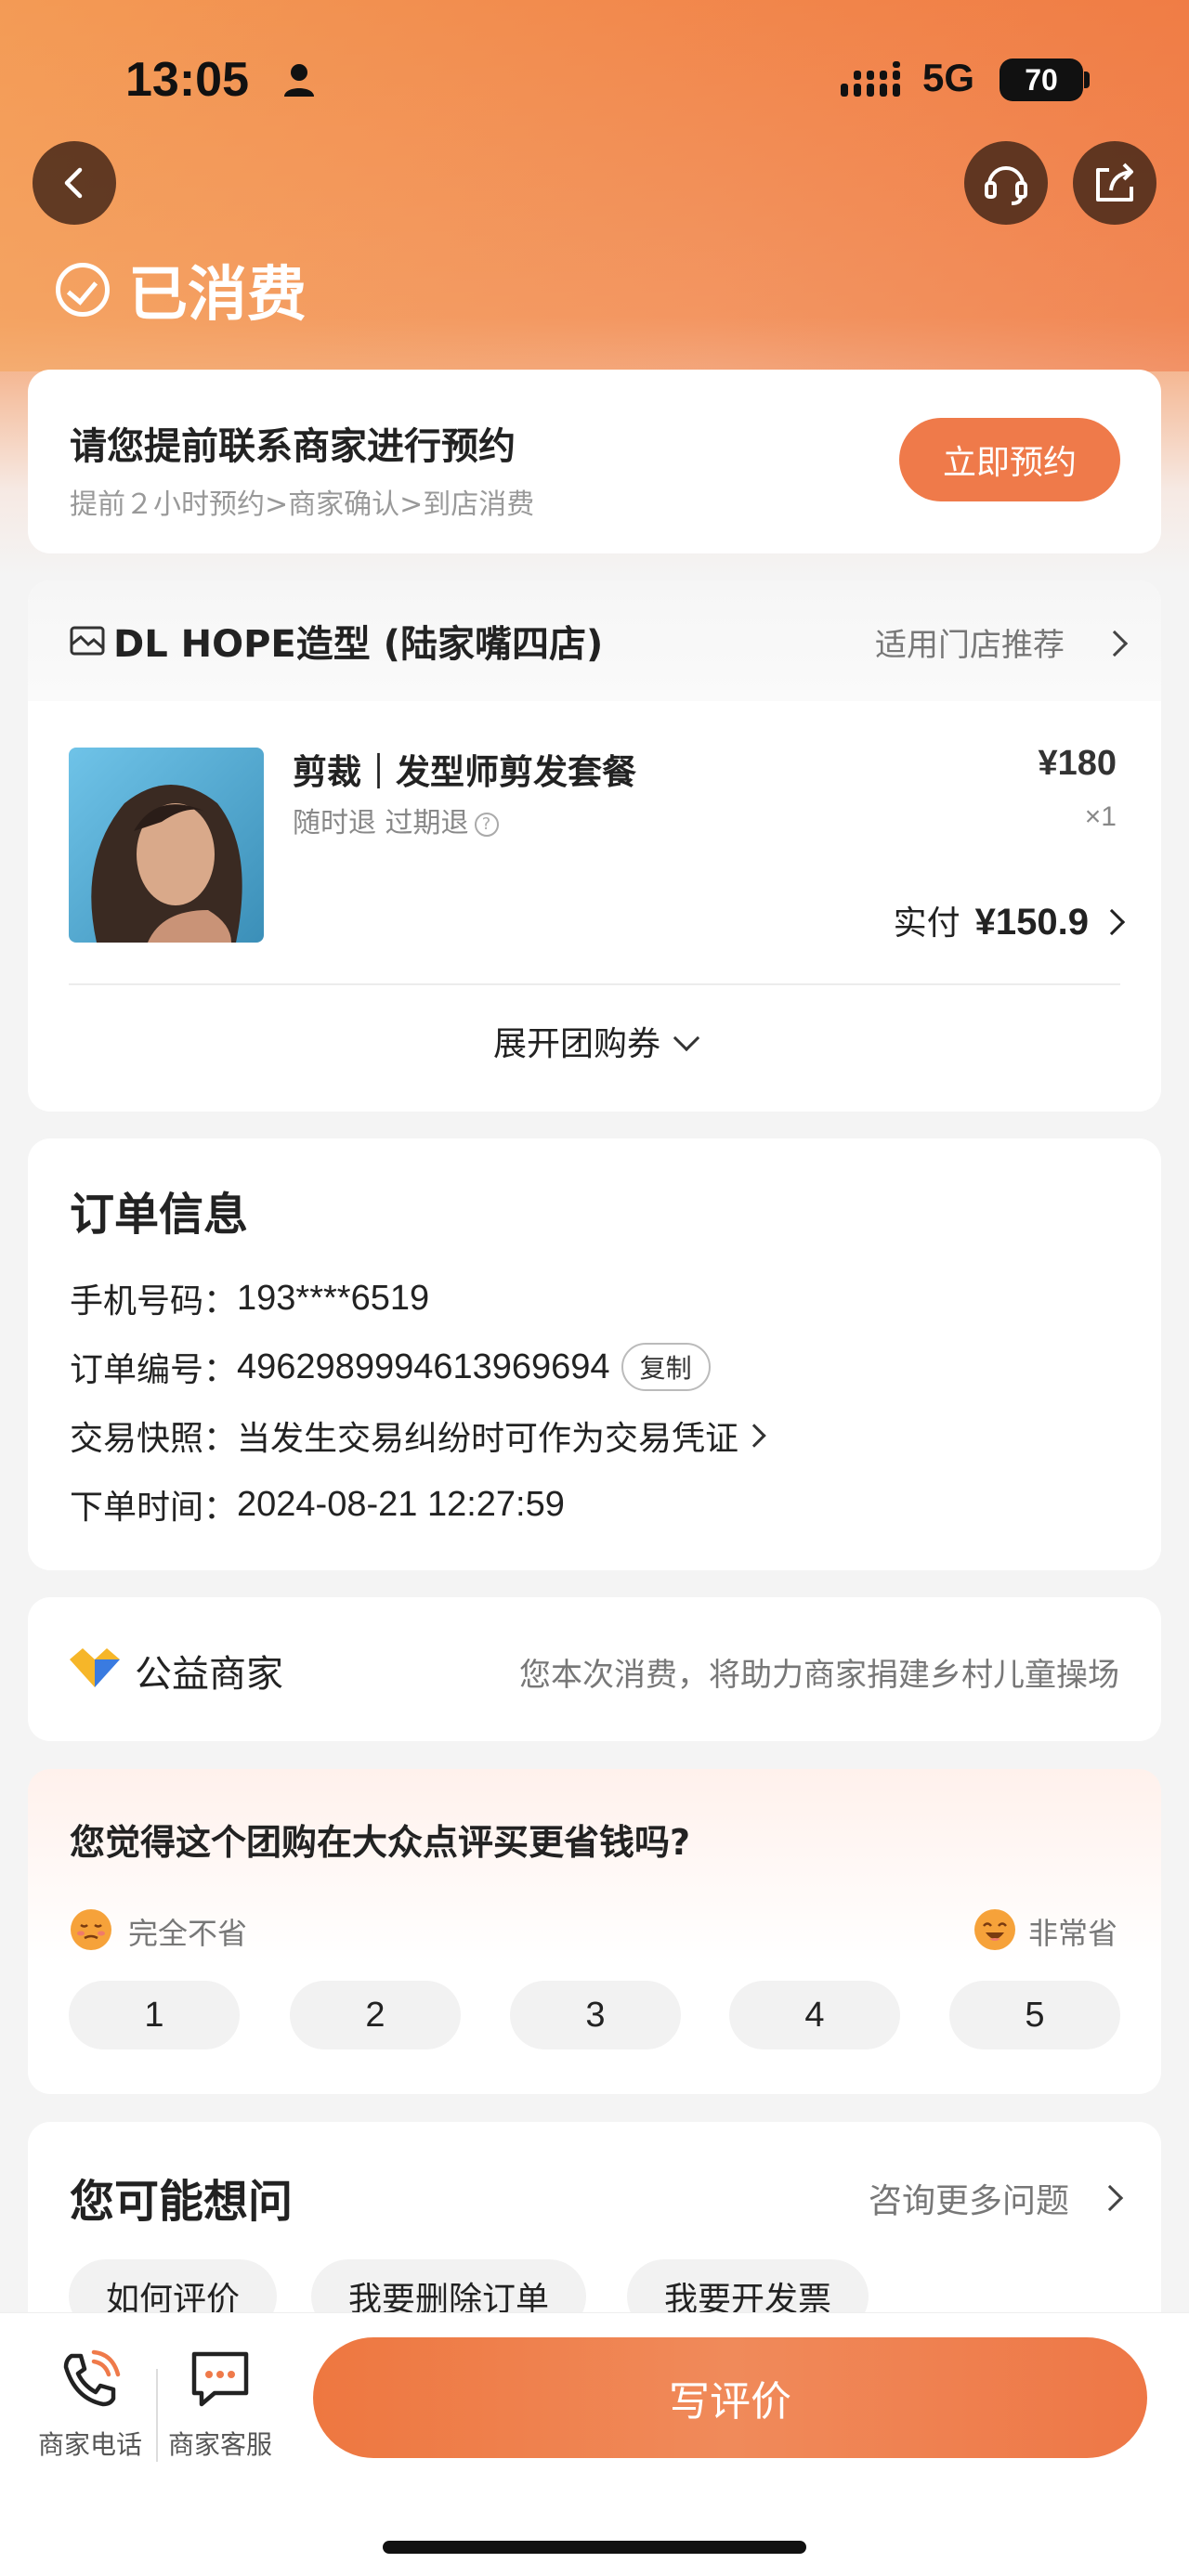 Image resolution: width=1189 pixels, height=2576 pixels. I want to click on rating-option-2: 2, so click(375, 2015).